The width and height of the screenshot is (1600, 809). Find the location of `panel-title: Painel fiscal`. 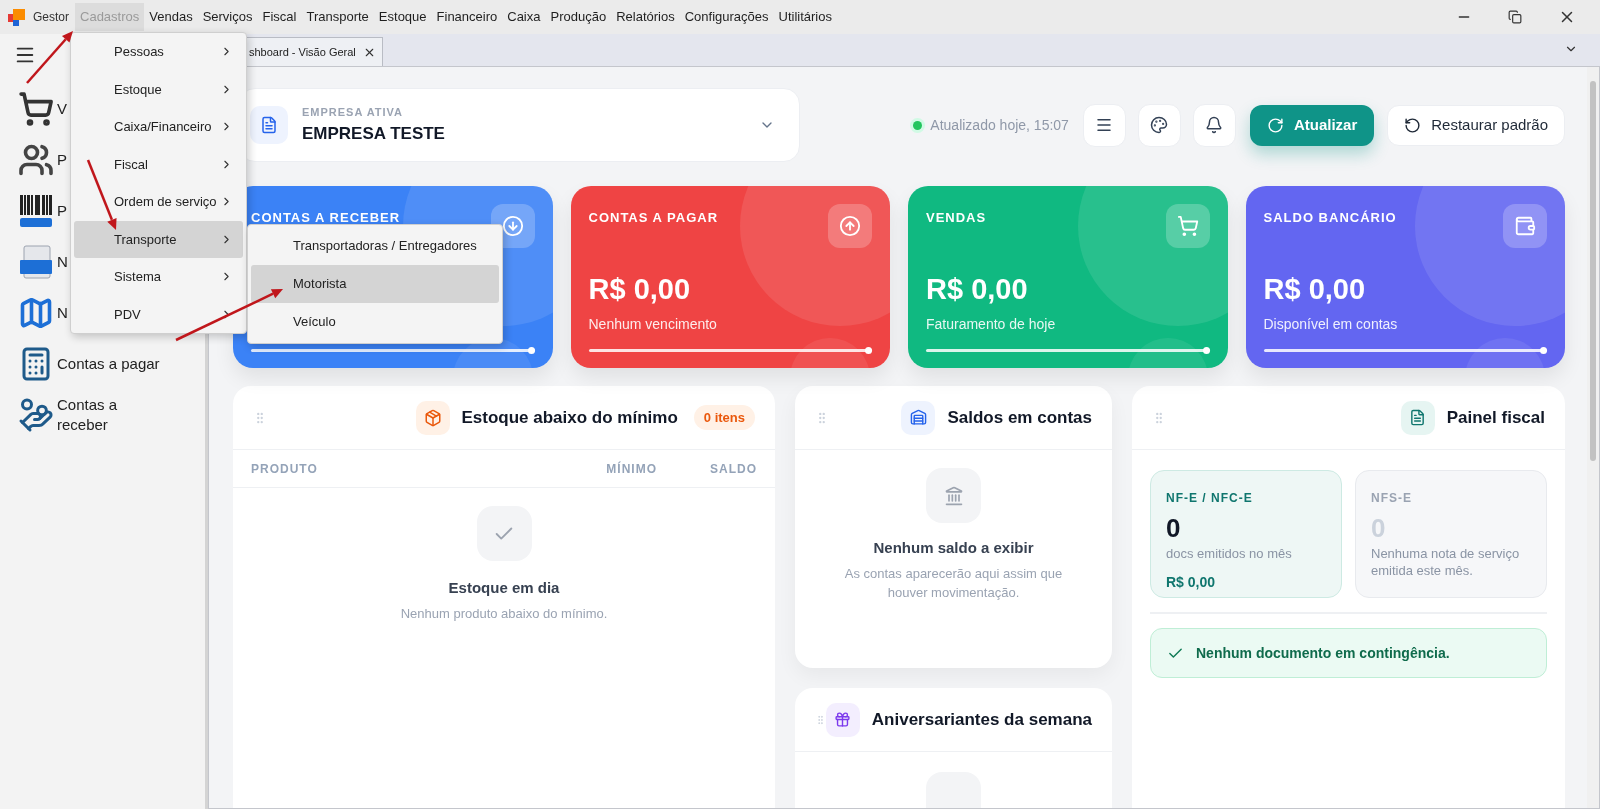

panel-title: Painel fiscal is located at coordinates (1495, 417).